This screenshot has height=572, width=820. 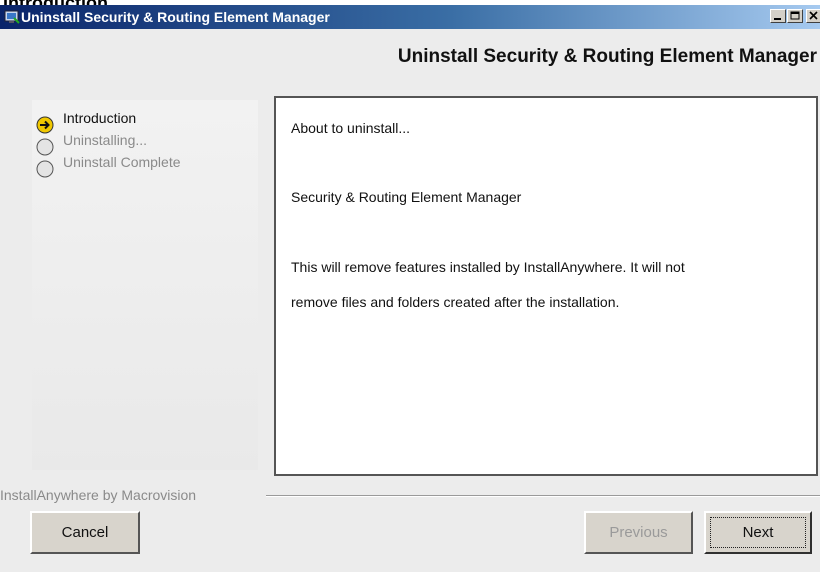 What do you see at coordinates (98, 495) in the screenshot?
I see `brand-label: InstallAnywhere by Macrovision` at bounding box center [98, 495].